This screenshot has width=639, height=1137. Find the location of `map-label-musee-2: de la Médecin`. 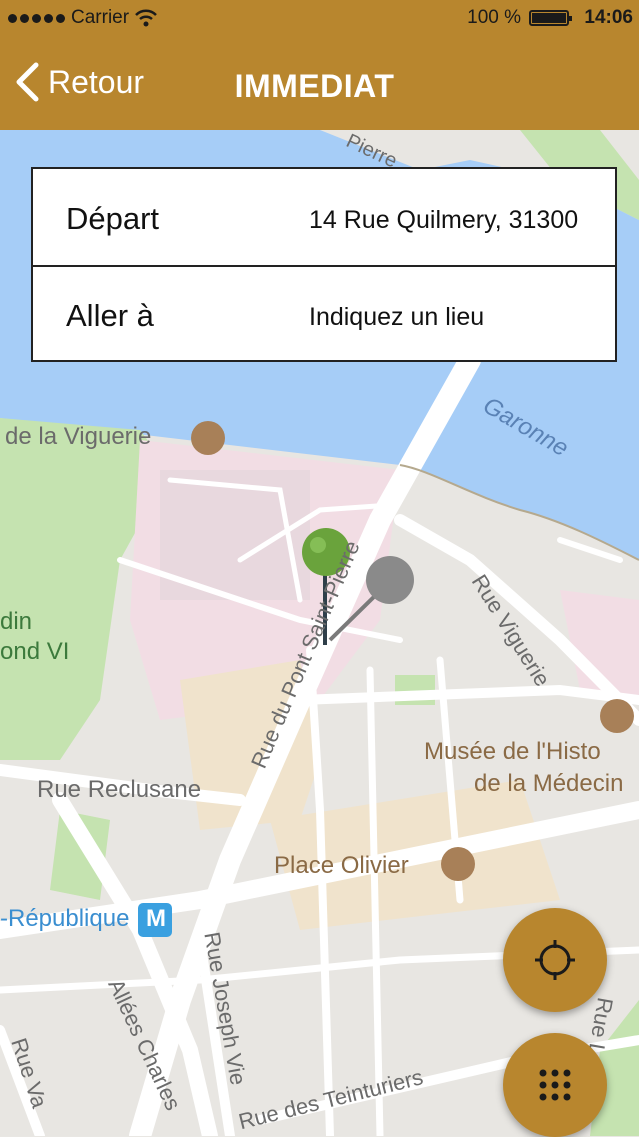

map-label-musee-2: de la Médecin is located at coordinates (549, 783).